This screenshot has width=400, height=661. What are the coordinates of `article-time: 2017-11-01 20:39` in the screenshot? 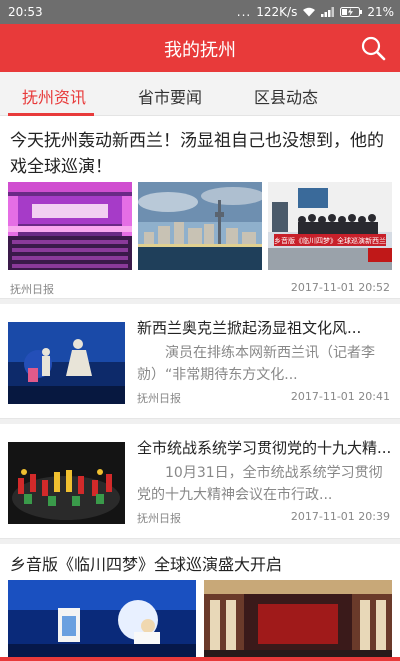 It's located at (340, 516).